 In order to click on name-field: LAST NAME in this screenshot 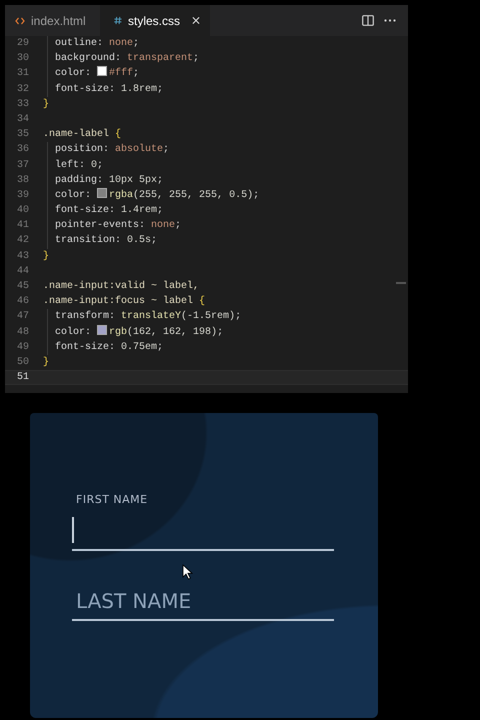, I will do `click(203, 592)`.